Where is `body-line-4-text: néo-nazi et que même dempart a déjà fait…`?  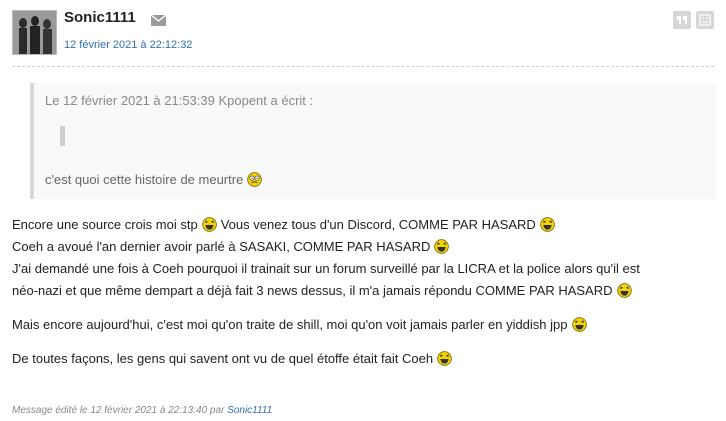
body-line-4-text: néo-nazi et que même dempart a déjà fait… is located at coordinates (312, 290).